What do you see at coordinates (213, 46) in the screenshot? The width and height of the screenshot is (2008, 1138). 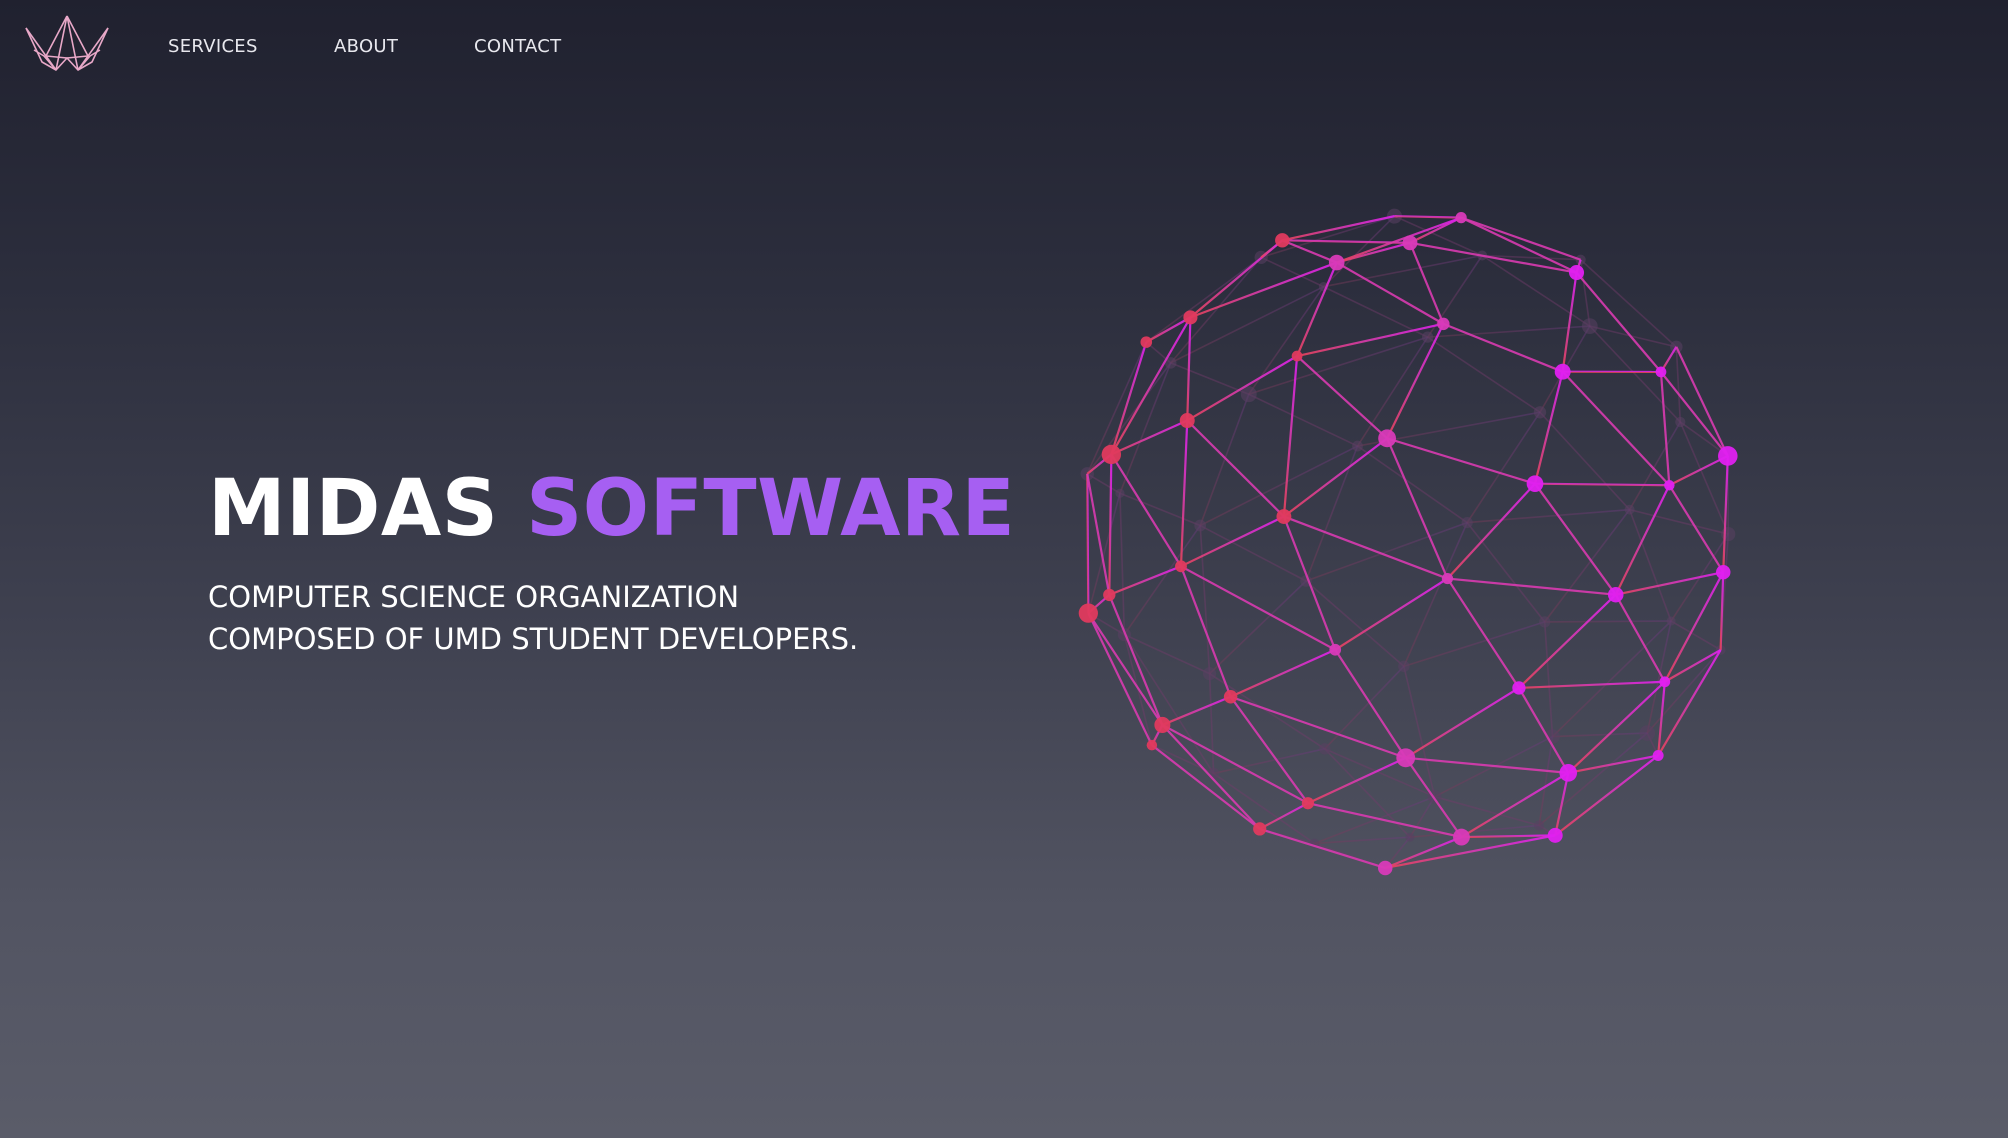 I see `nav-link-services: SERVICES` at bounding box center [213, 46].